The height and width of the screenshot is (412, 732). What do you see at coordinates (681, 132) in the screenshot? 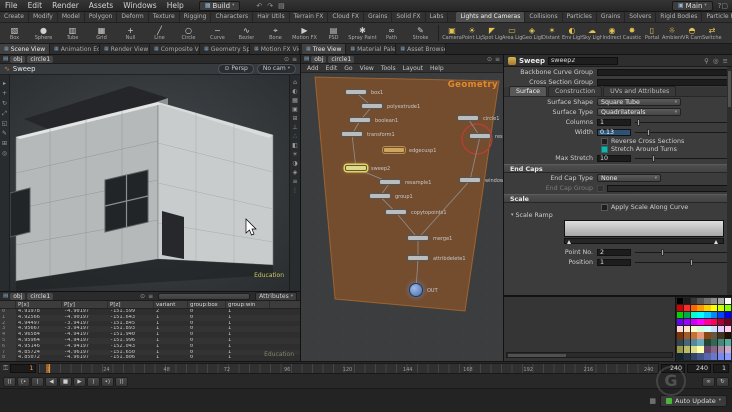
I see `width-slider` at bounding box center [681, 132].